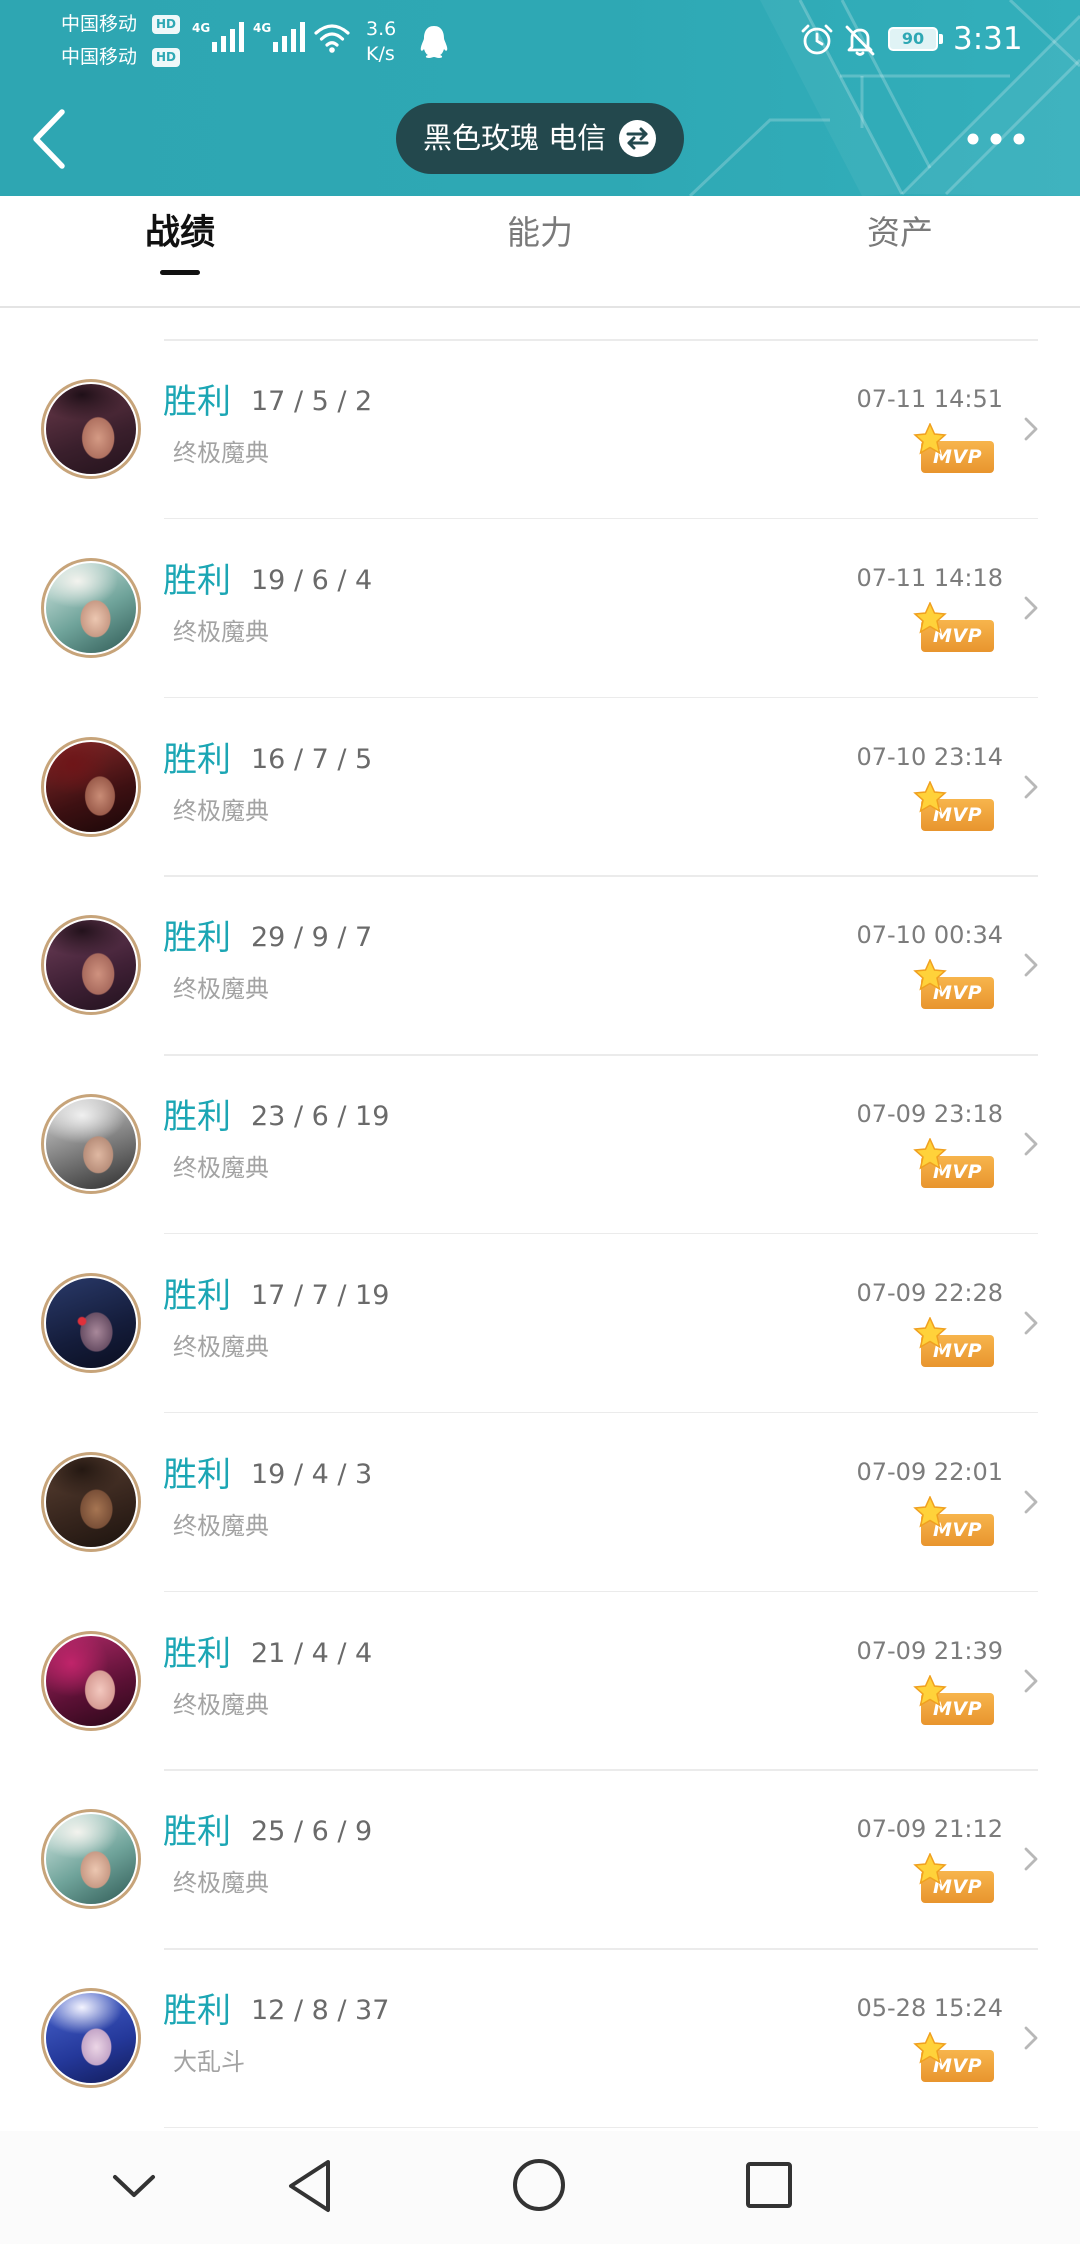 This screenshot has height=2244, width=1080. What do you see at coordinates (900, 232) in the screenshot?
I see `tab-label: 资产` at bounding box center [900, 232].